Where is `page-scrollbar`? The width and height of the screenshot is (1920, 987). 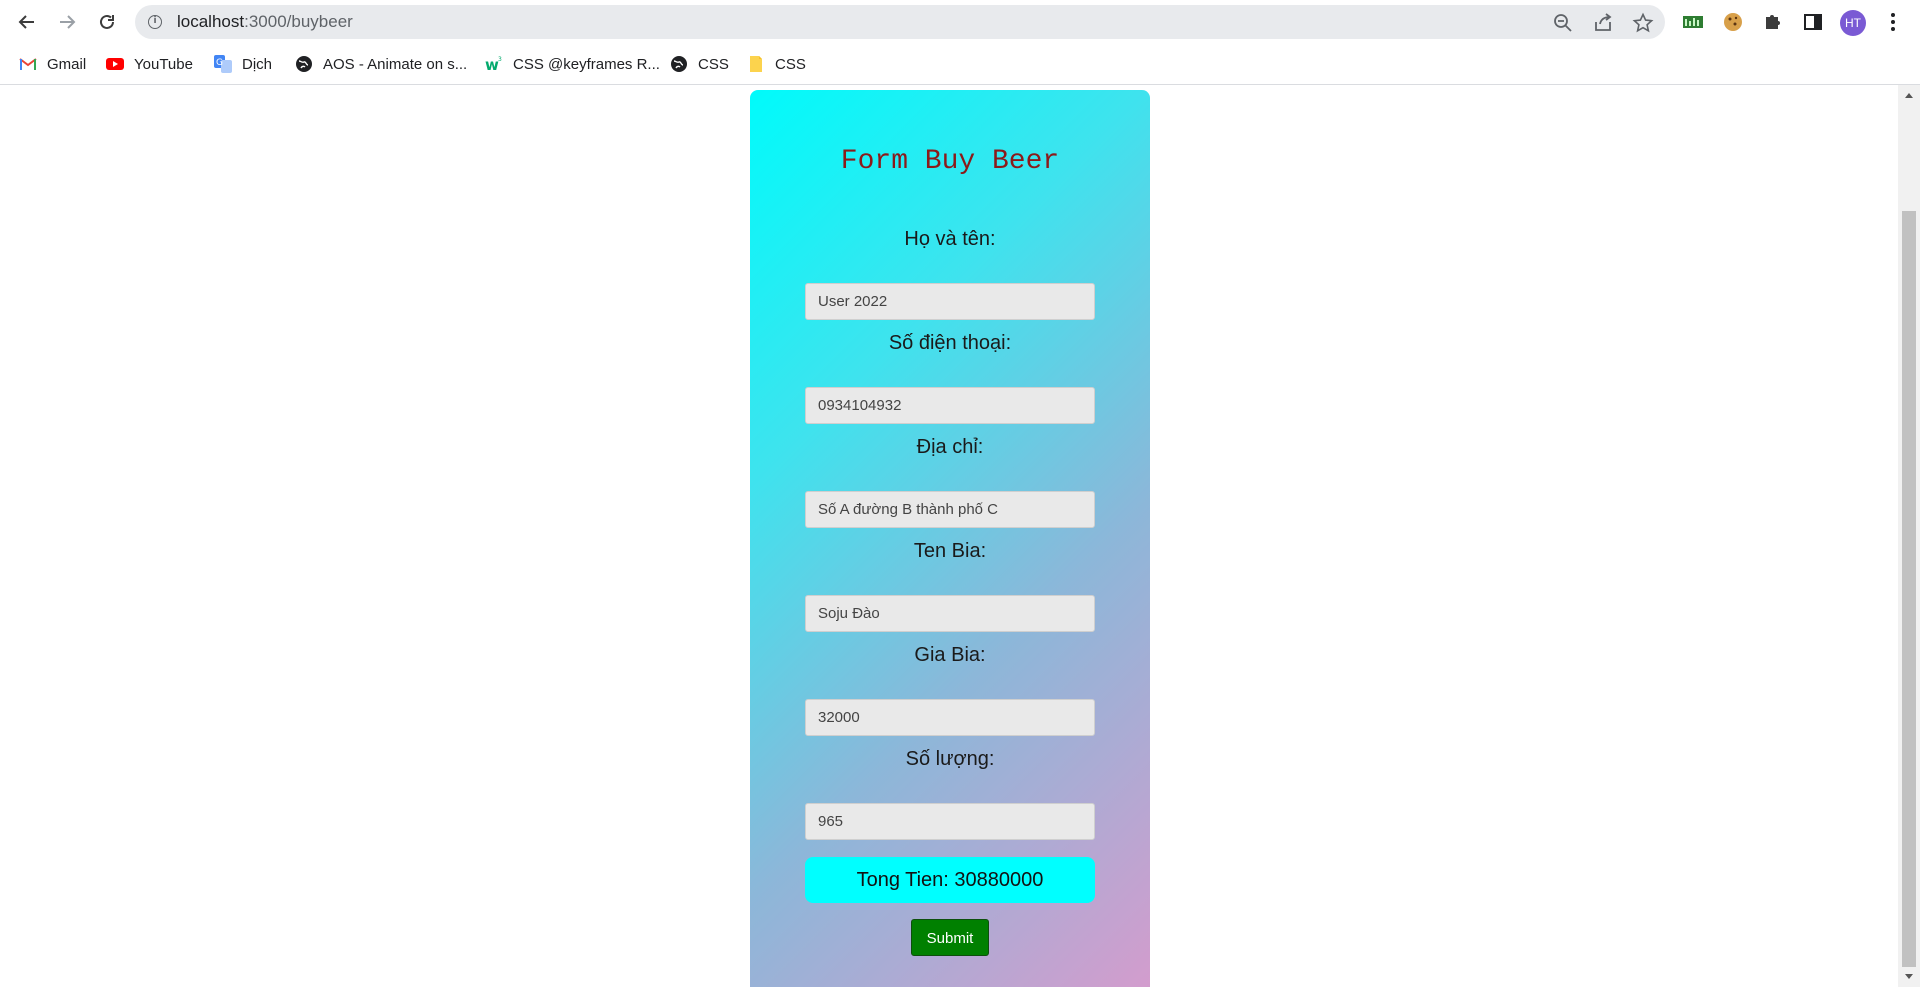
page-scrollbar is located at coordinates (1909, 536).